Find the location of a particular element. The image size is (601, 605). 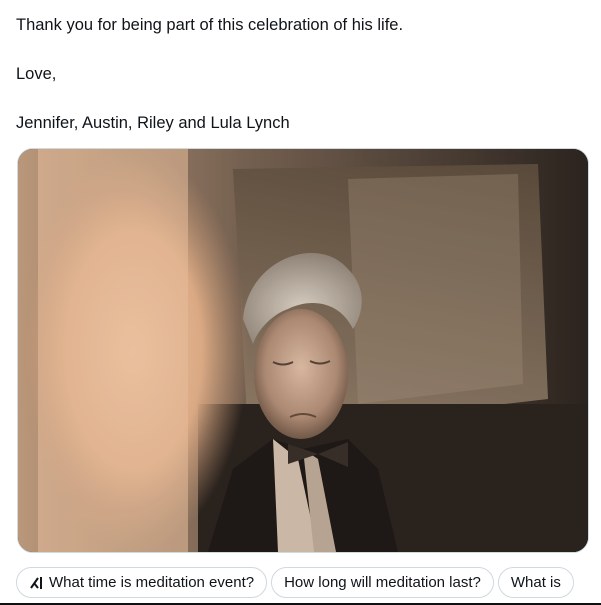

tweet-text-line: Jennifer, Austin, Riley and Lula Lynch is located at coordinates (153, 123).